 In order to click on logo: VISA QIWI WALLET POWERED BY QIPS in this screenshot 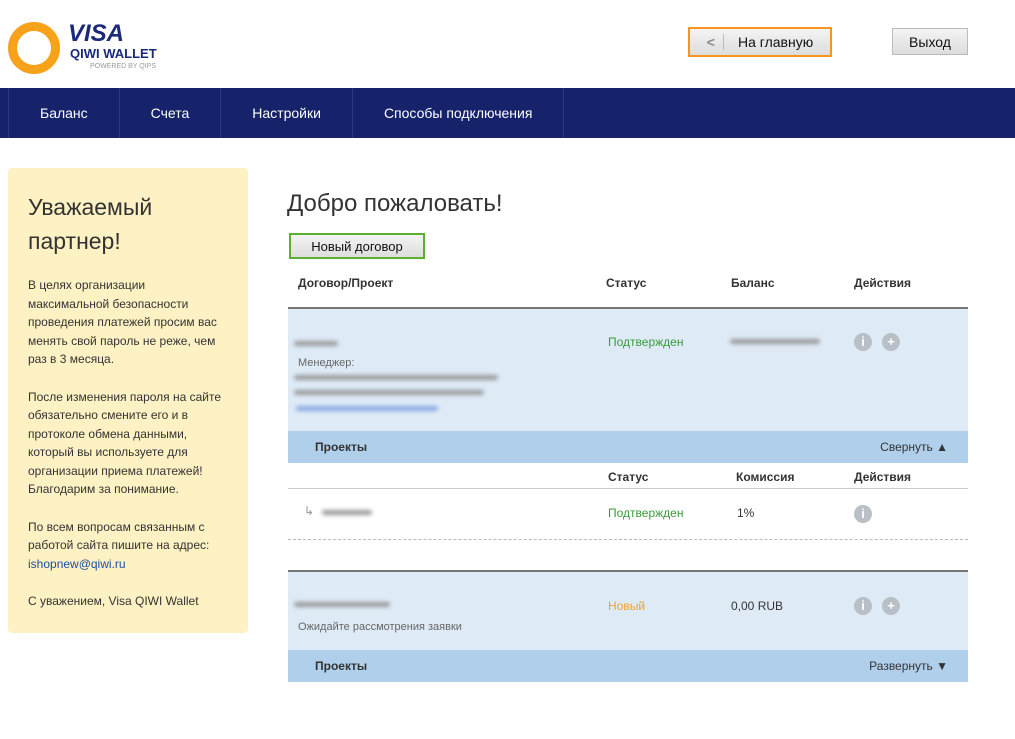, I will do `click(88, 48)`.